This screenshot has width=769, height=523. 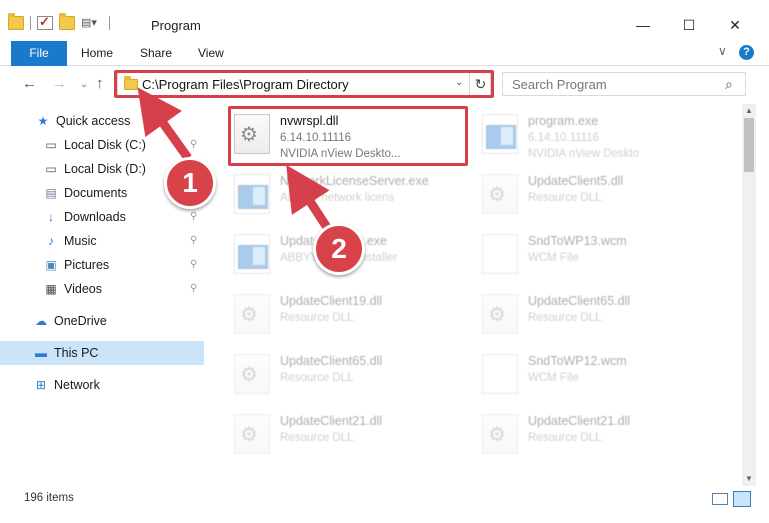 What do you see at coordinates (245, 84) in the screenshot?
I see `address-path: C:\Program Files\Program Directory` at bounding box center [245, 84].